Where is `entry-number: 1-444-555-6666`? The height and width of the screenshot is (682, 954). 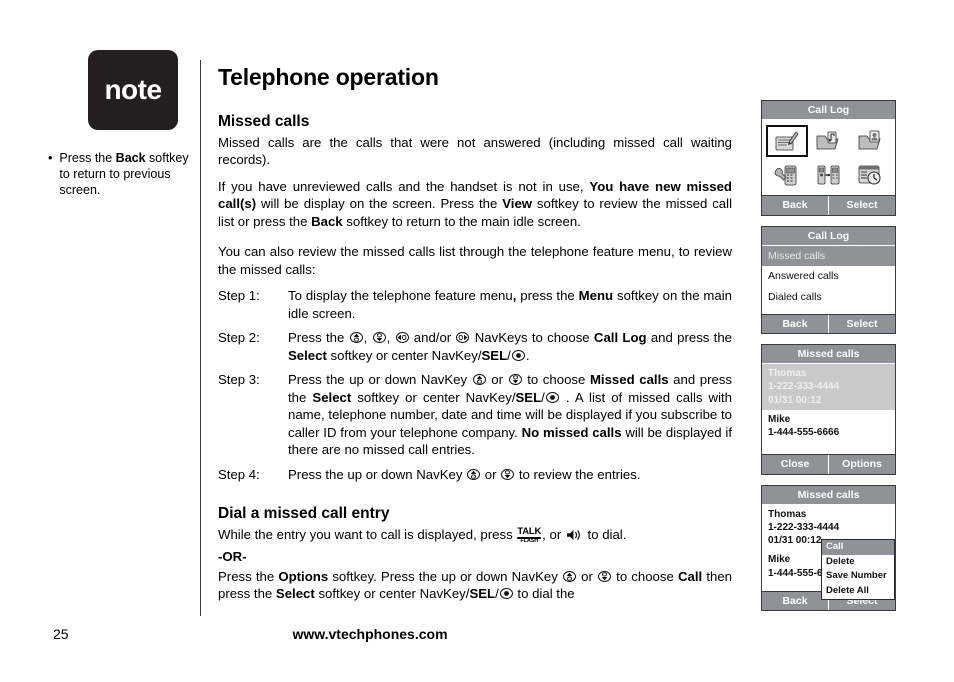
entry-number: 1-444-555-6666 is located at coordinates (804, 432).